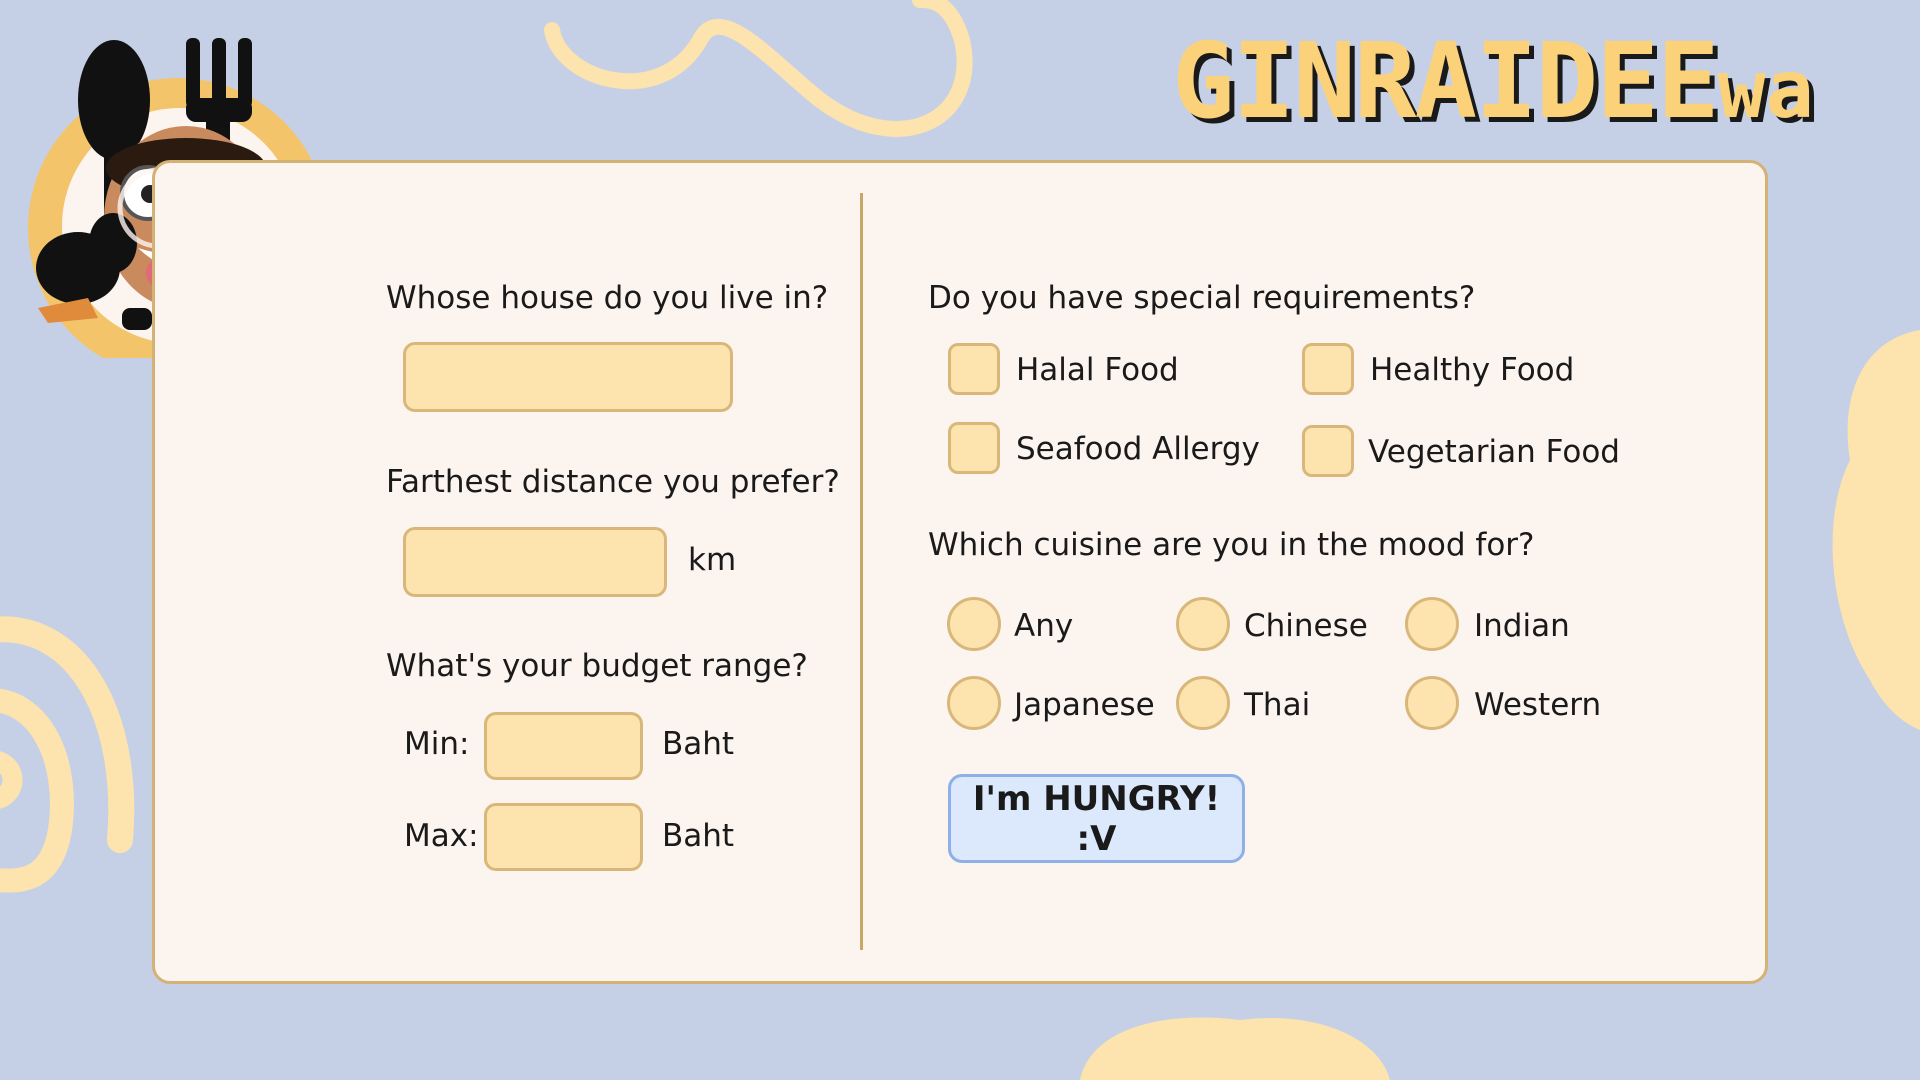 The width and height of the screenshot is (1920, 1080). I want to click on max-budget-input, so click(563, 837).